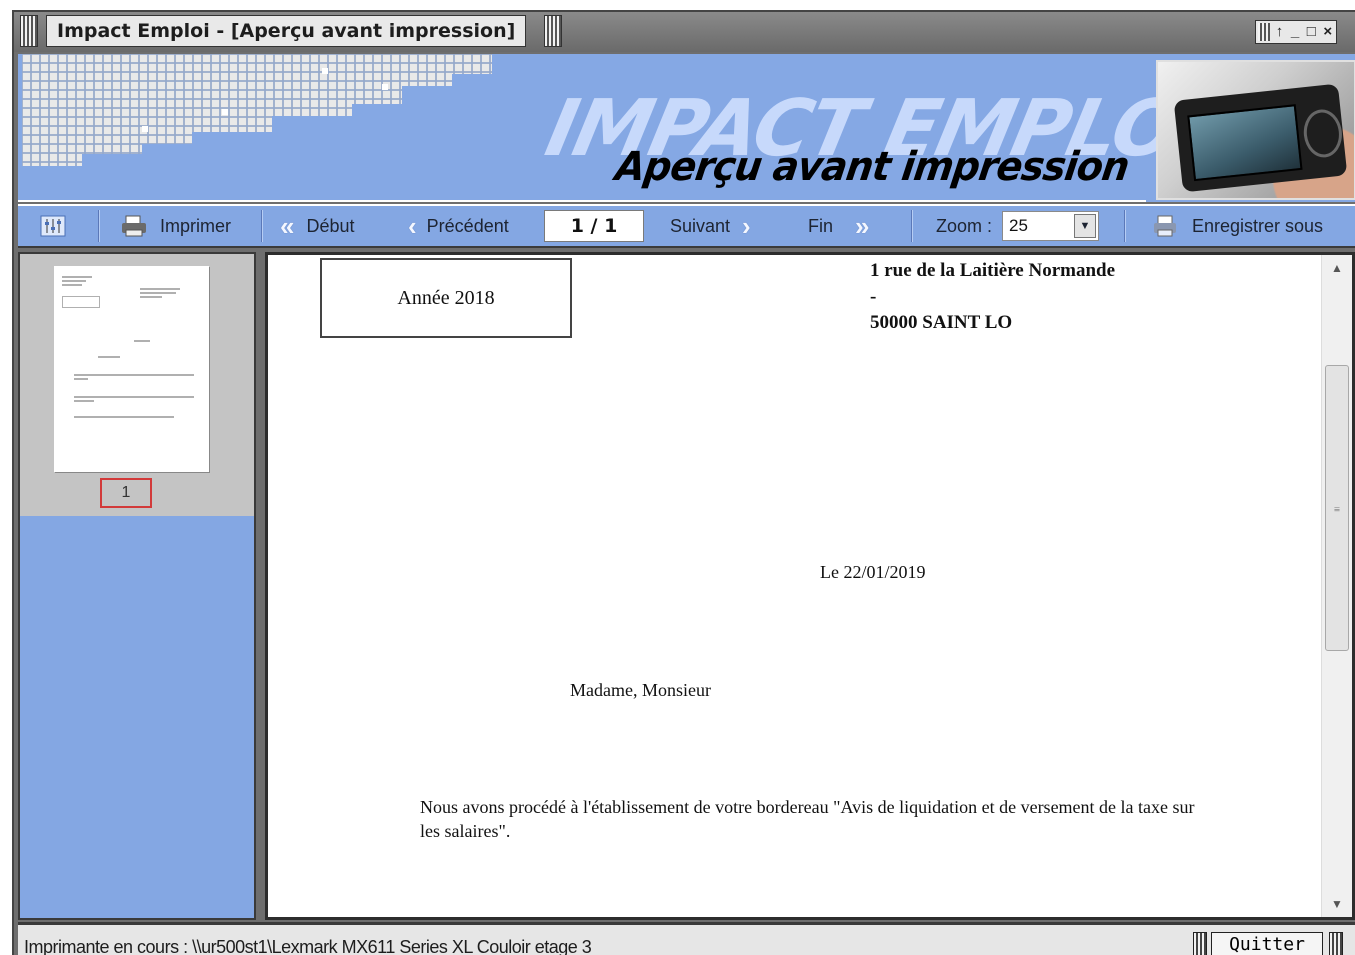  I want to click on thumbnail-strip: 1, so click(137, 385).